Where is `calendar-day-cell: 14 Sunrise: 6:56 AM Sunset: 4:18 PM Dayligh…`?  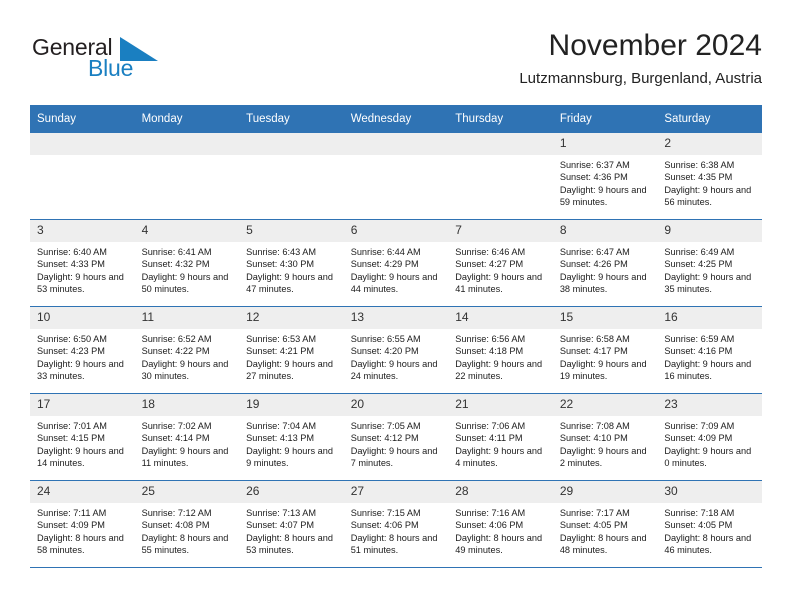
calendar-day-cell: 14 Sunrise: 6:56 AM Sunset: 4:18 PM Dayligh… is located at coordinates (500, 350).